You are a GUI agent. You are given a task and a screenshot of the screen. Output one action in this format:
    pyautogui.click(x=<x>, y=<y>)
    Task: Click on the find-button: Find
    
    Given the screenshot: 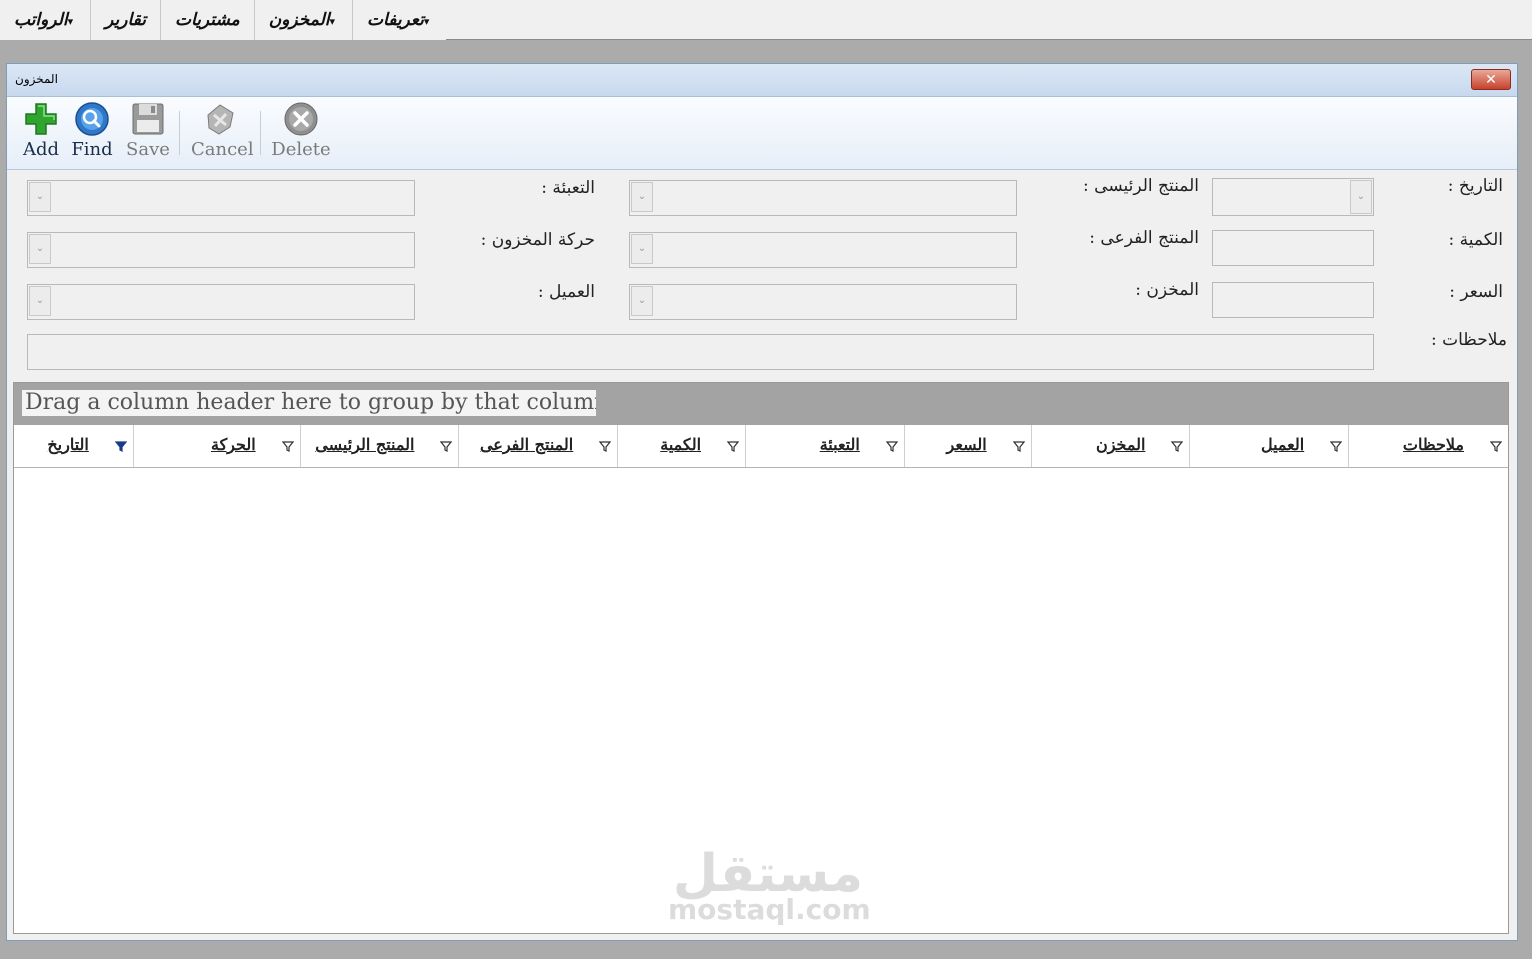 What is the action you would take?
    pyautogui.click(x=92, y=130)
    